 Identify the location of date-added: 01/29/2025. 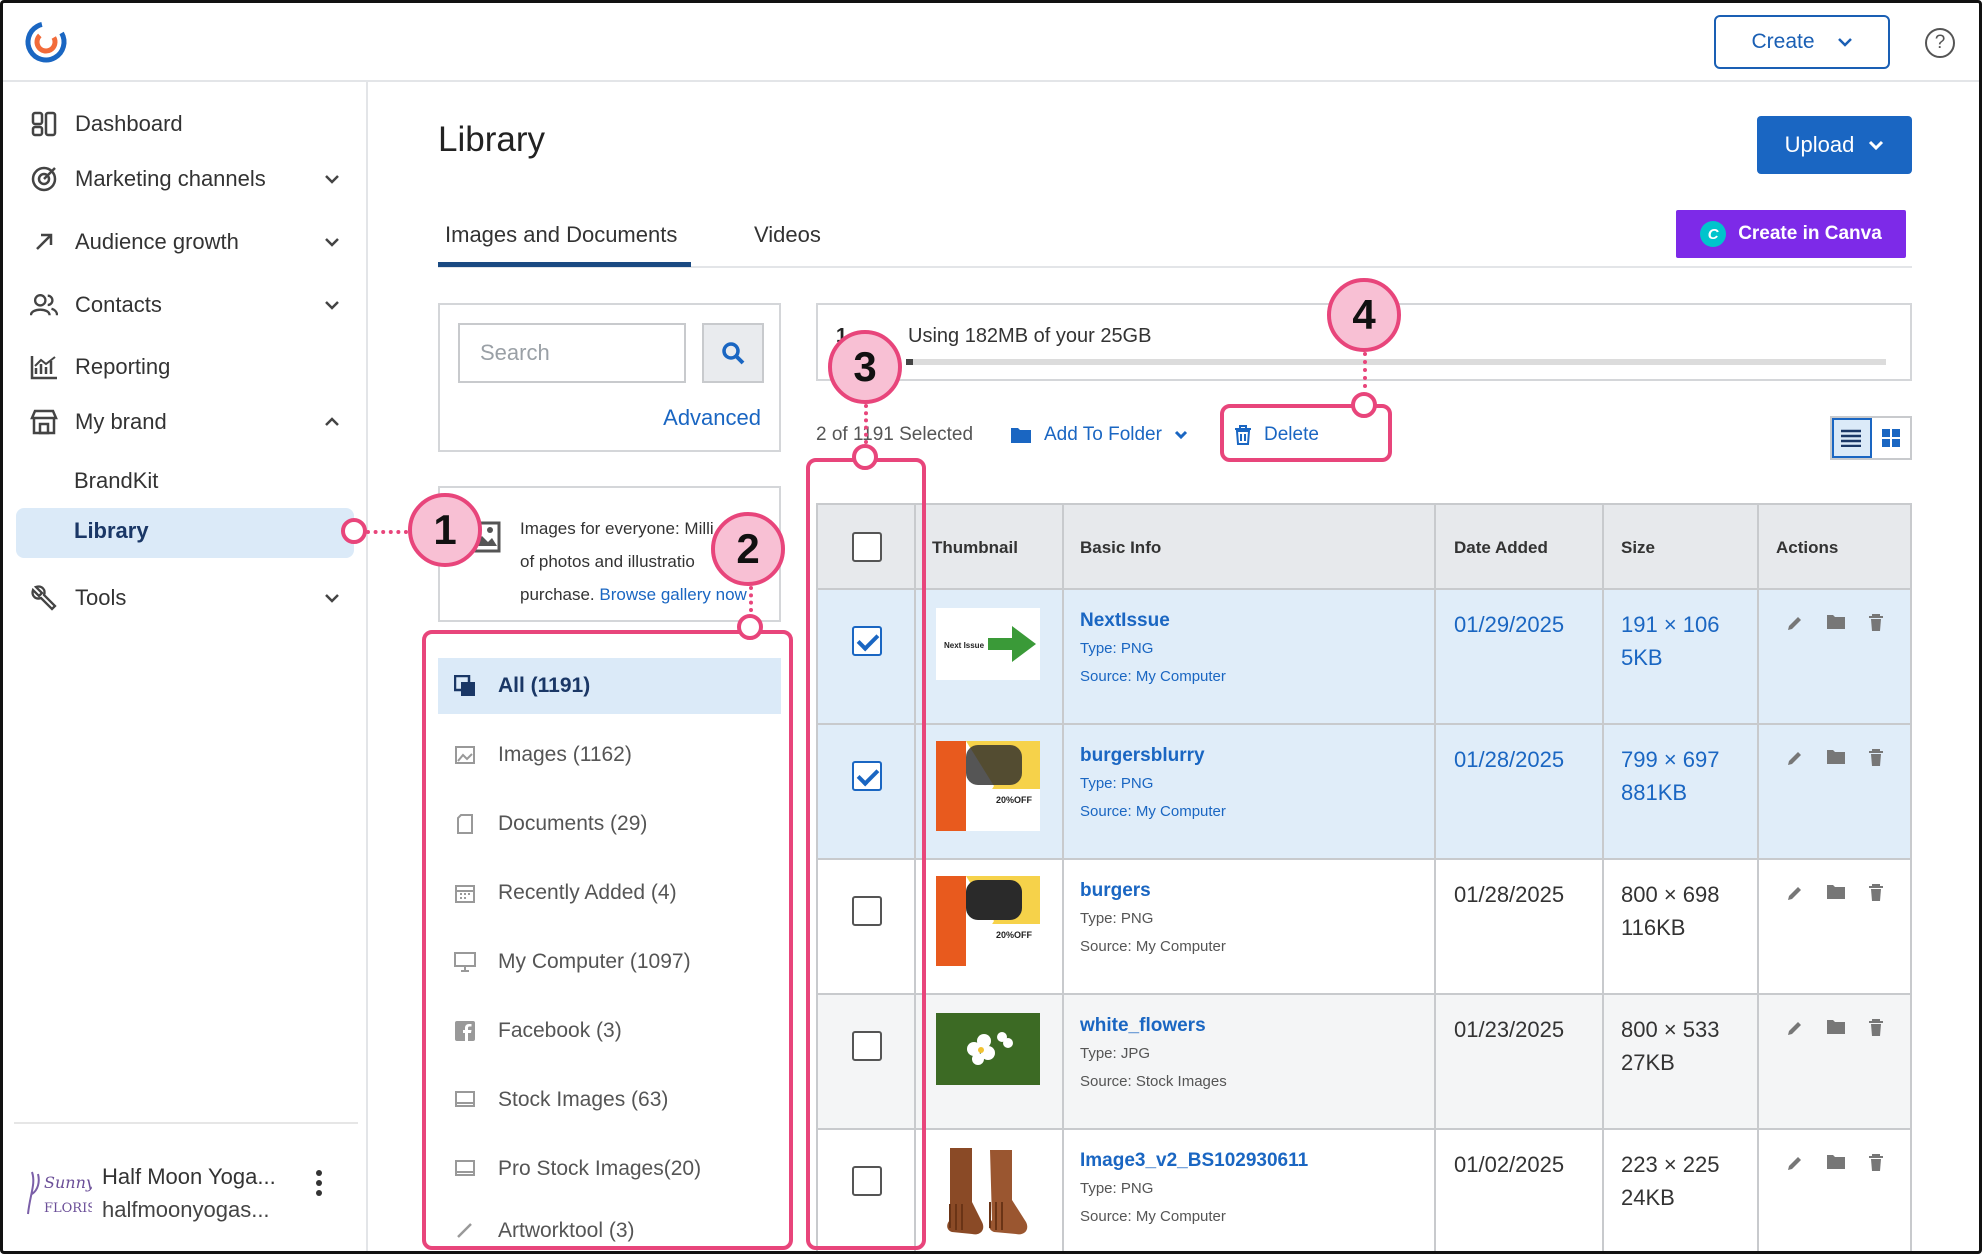
(1509, 624).